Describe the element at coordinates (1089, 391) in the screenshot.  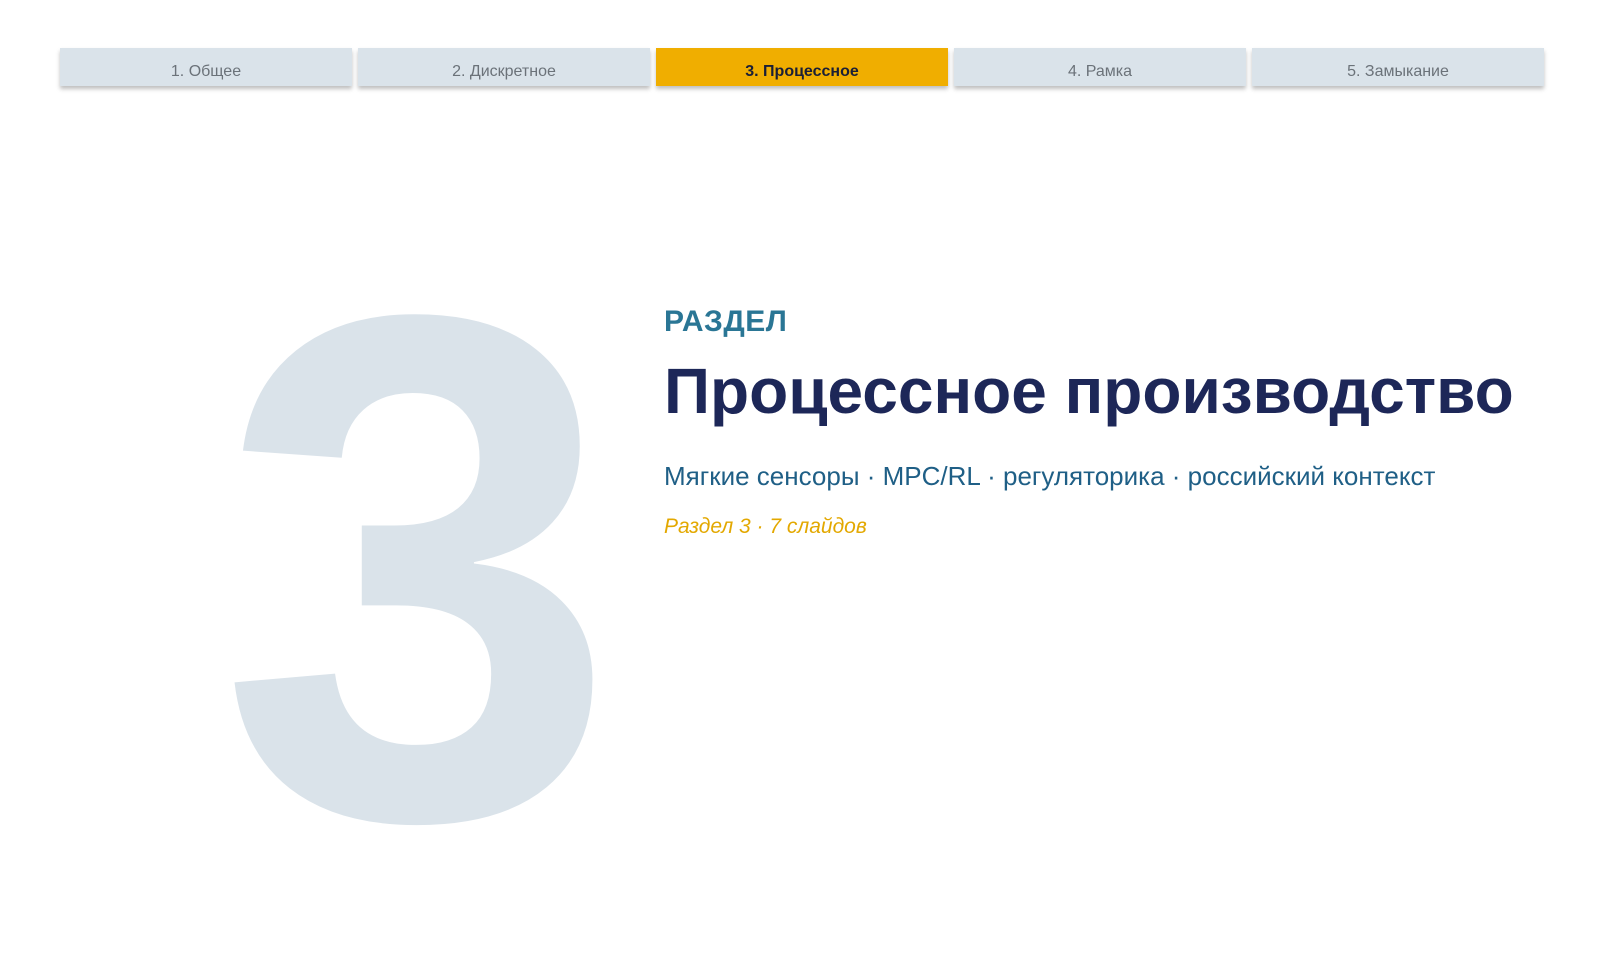
I see `section-title: Процессное производство` at that location.